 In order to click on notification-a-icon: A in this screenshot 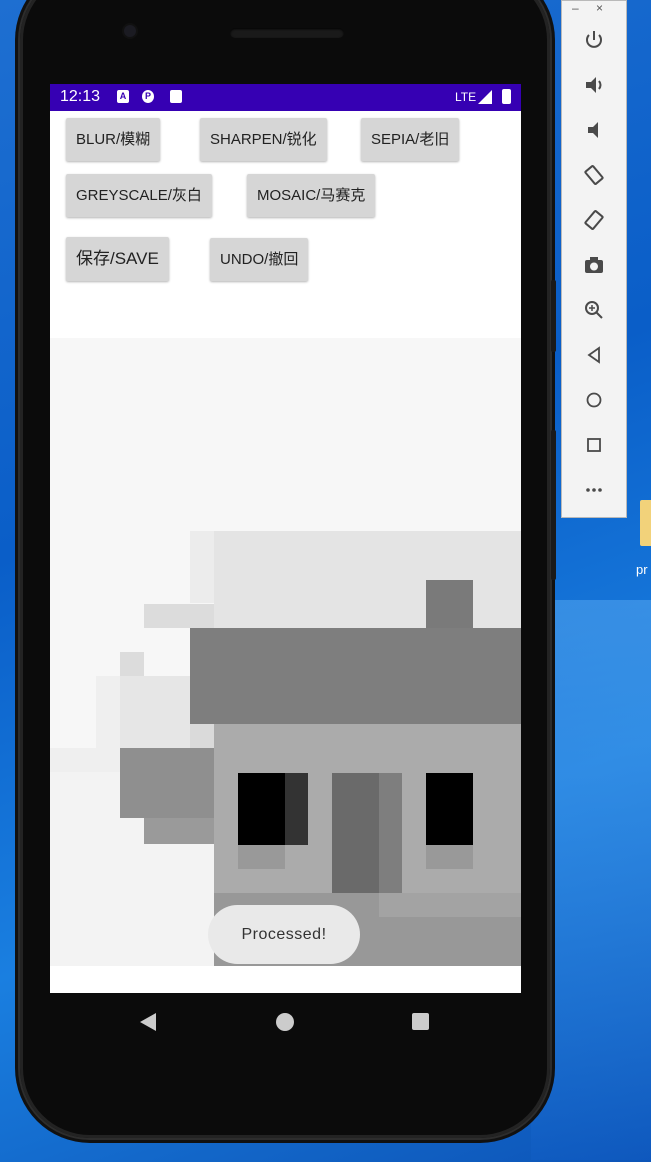, I will do `click(123, 96)`.